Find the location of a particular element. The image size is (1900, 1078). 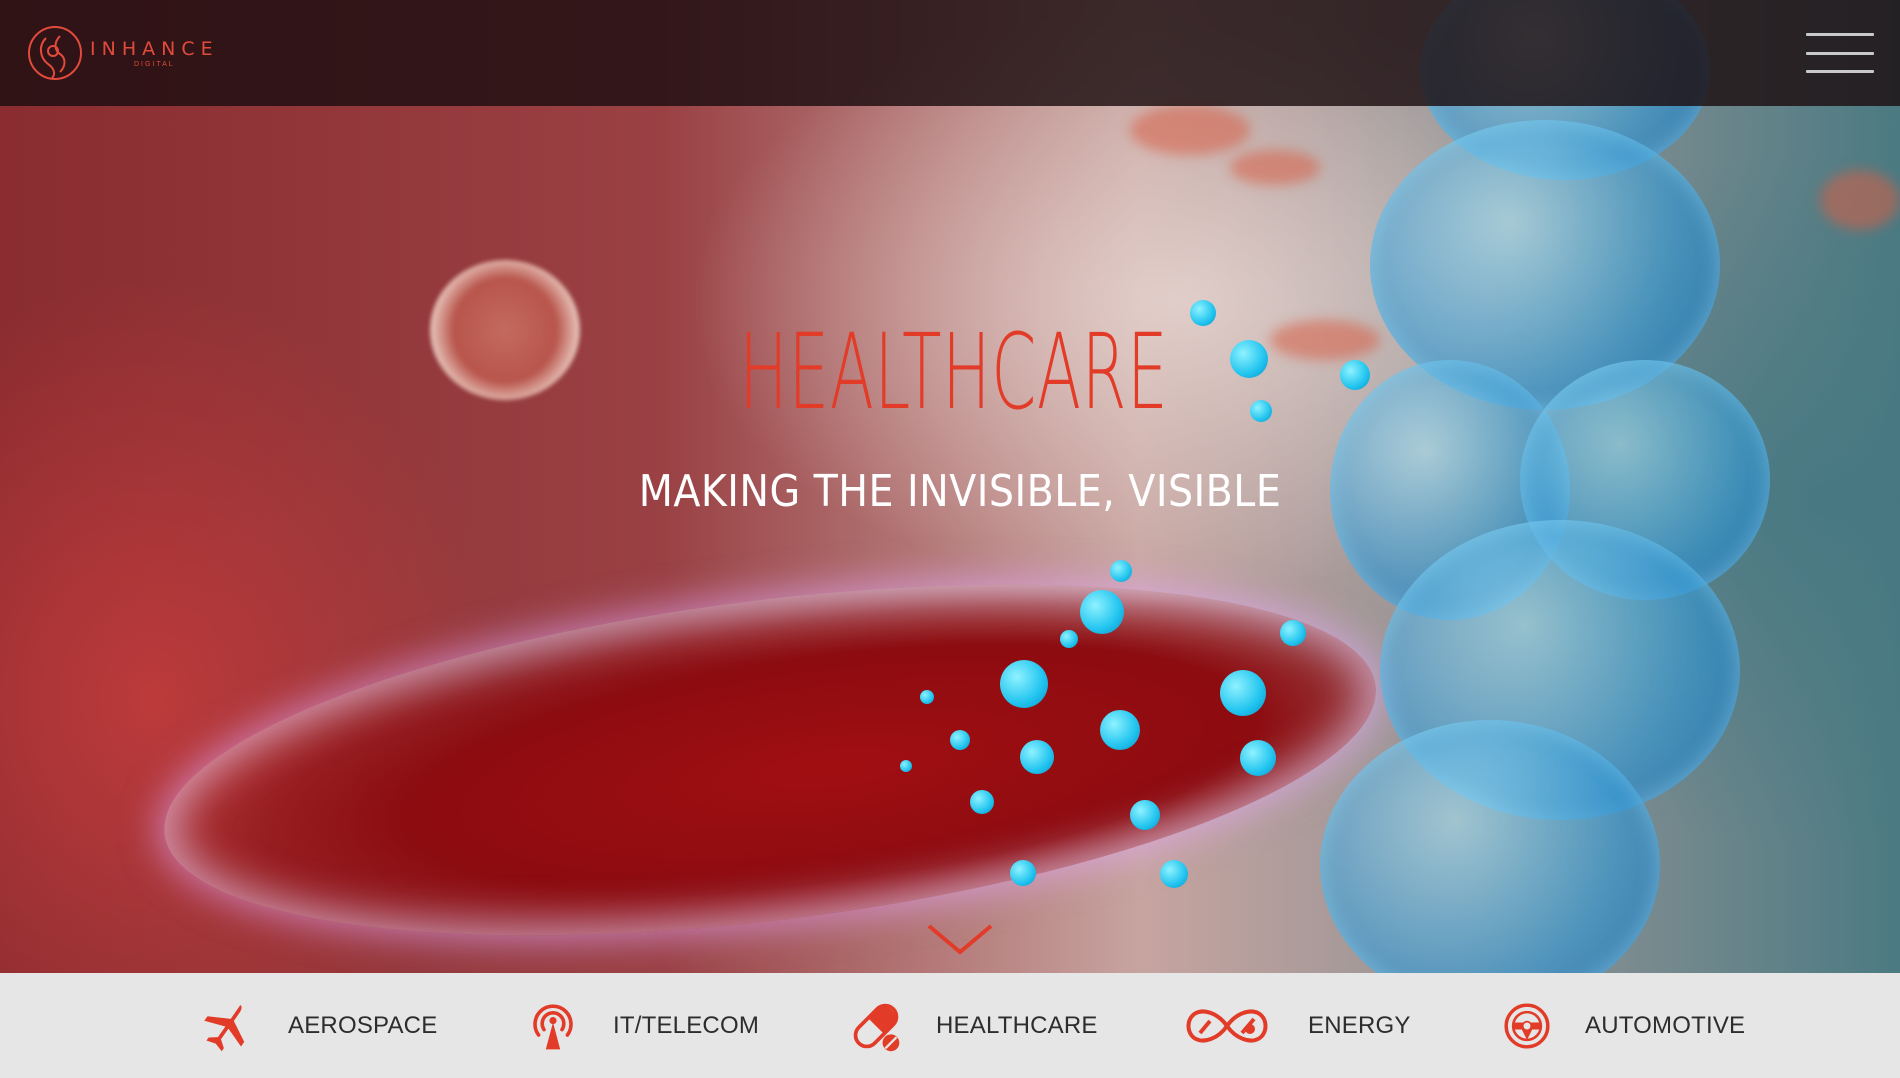

infinity-plug-icon is located at coordinates (1227, 1026).